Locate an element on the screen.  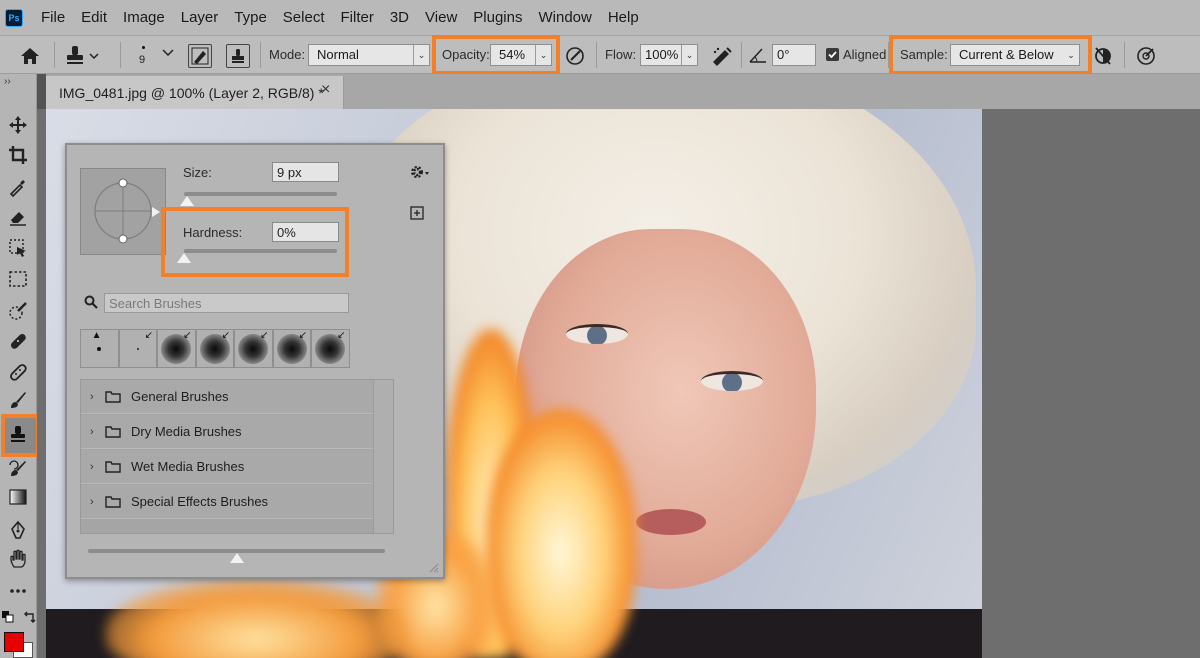
aligned-checkbox is located at coordinates (832, 54).